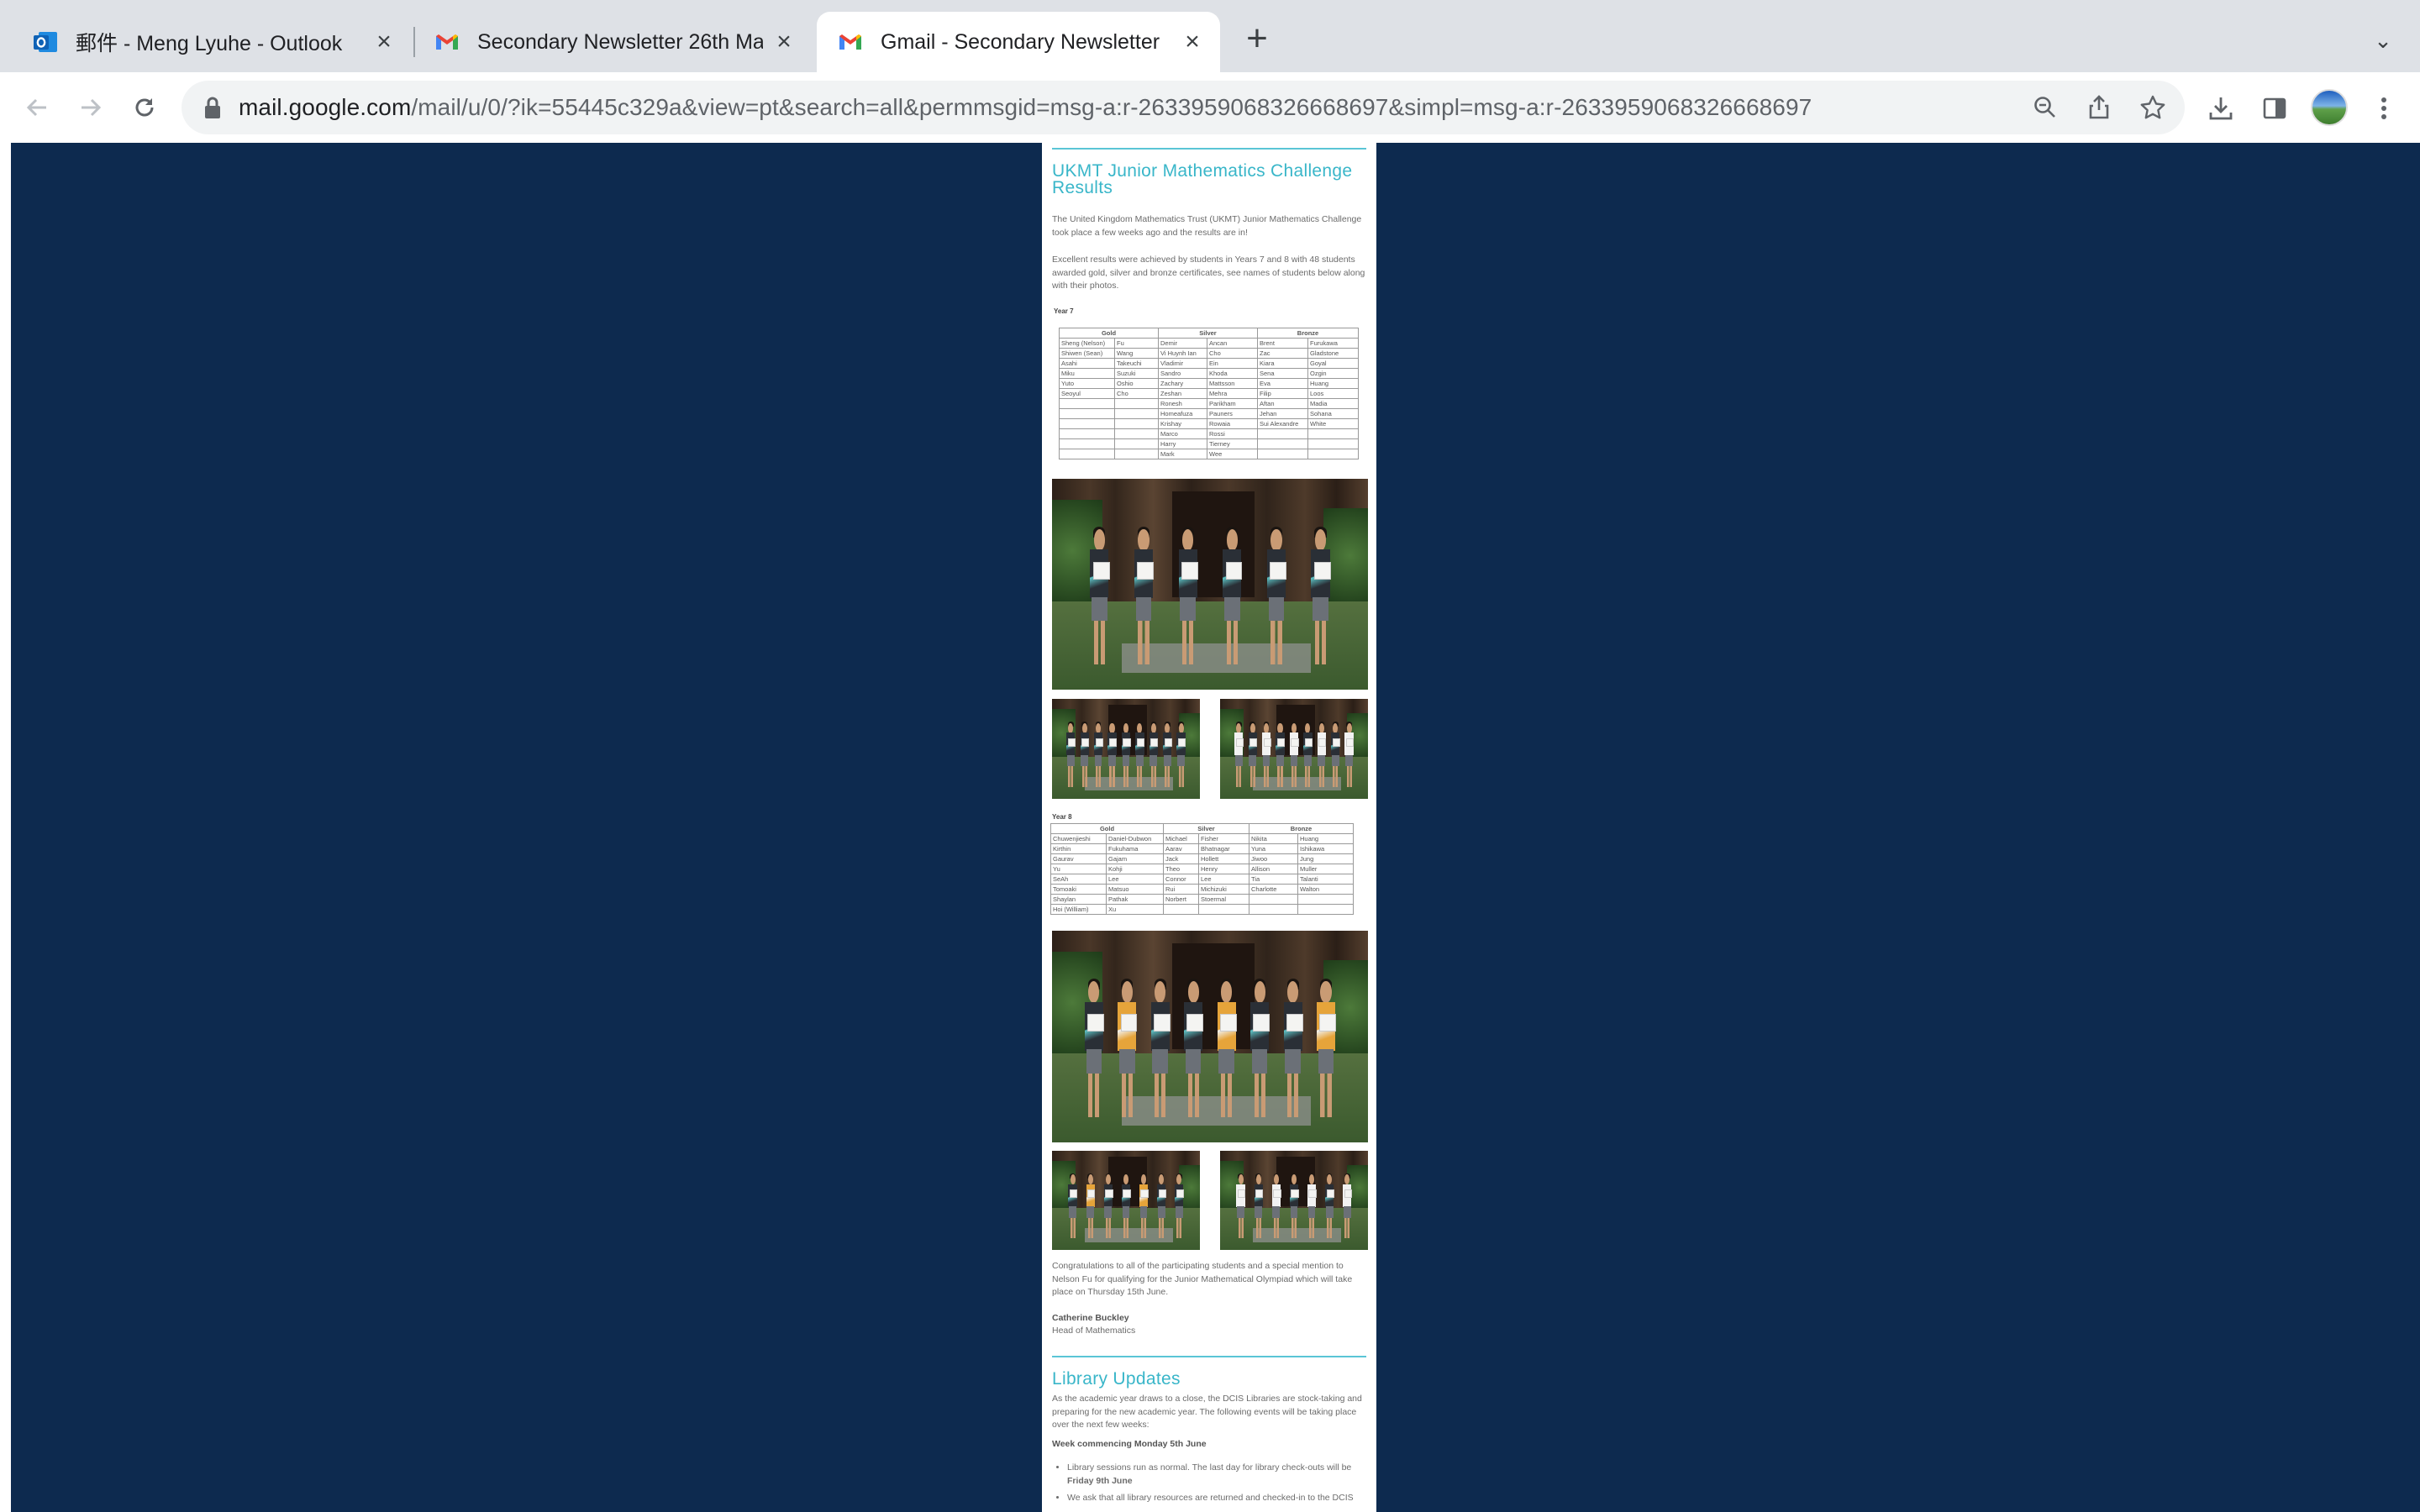 This screenshot has height=1512, width=2420. I want to click on table-row: Miku Suzuki Sandro Khoda Sena Ozgin, so click(1209, 373).